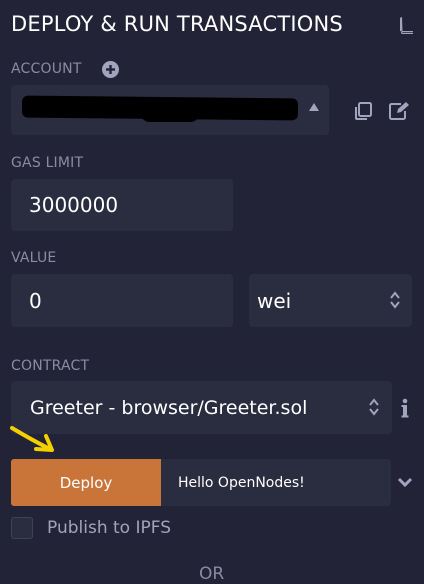  I want to click on book-icon, so click(407, 25).